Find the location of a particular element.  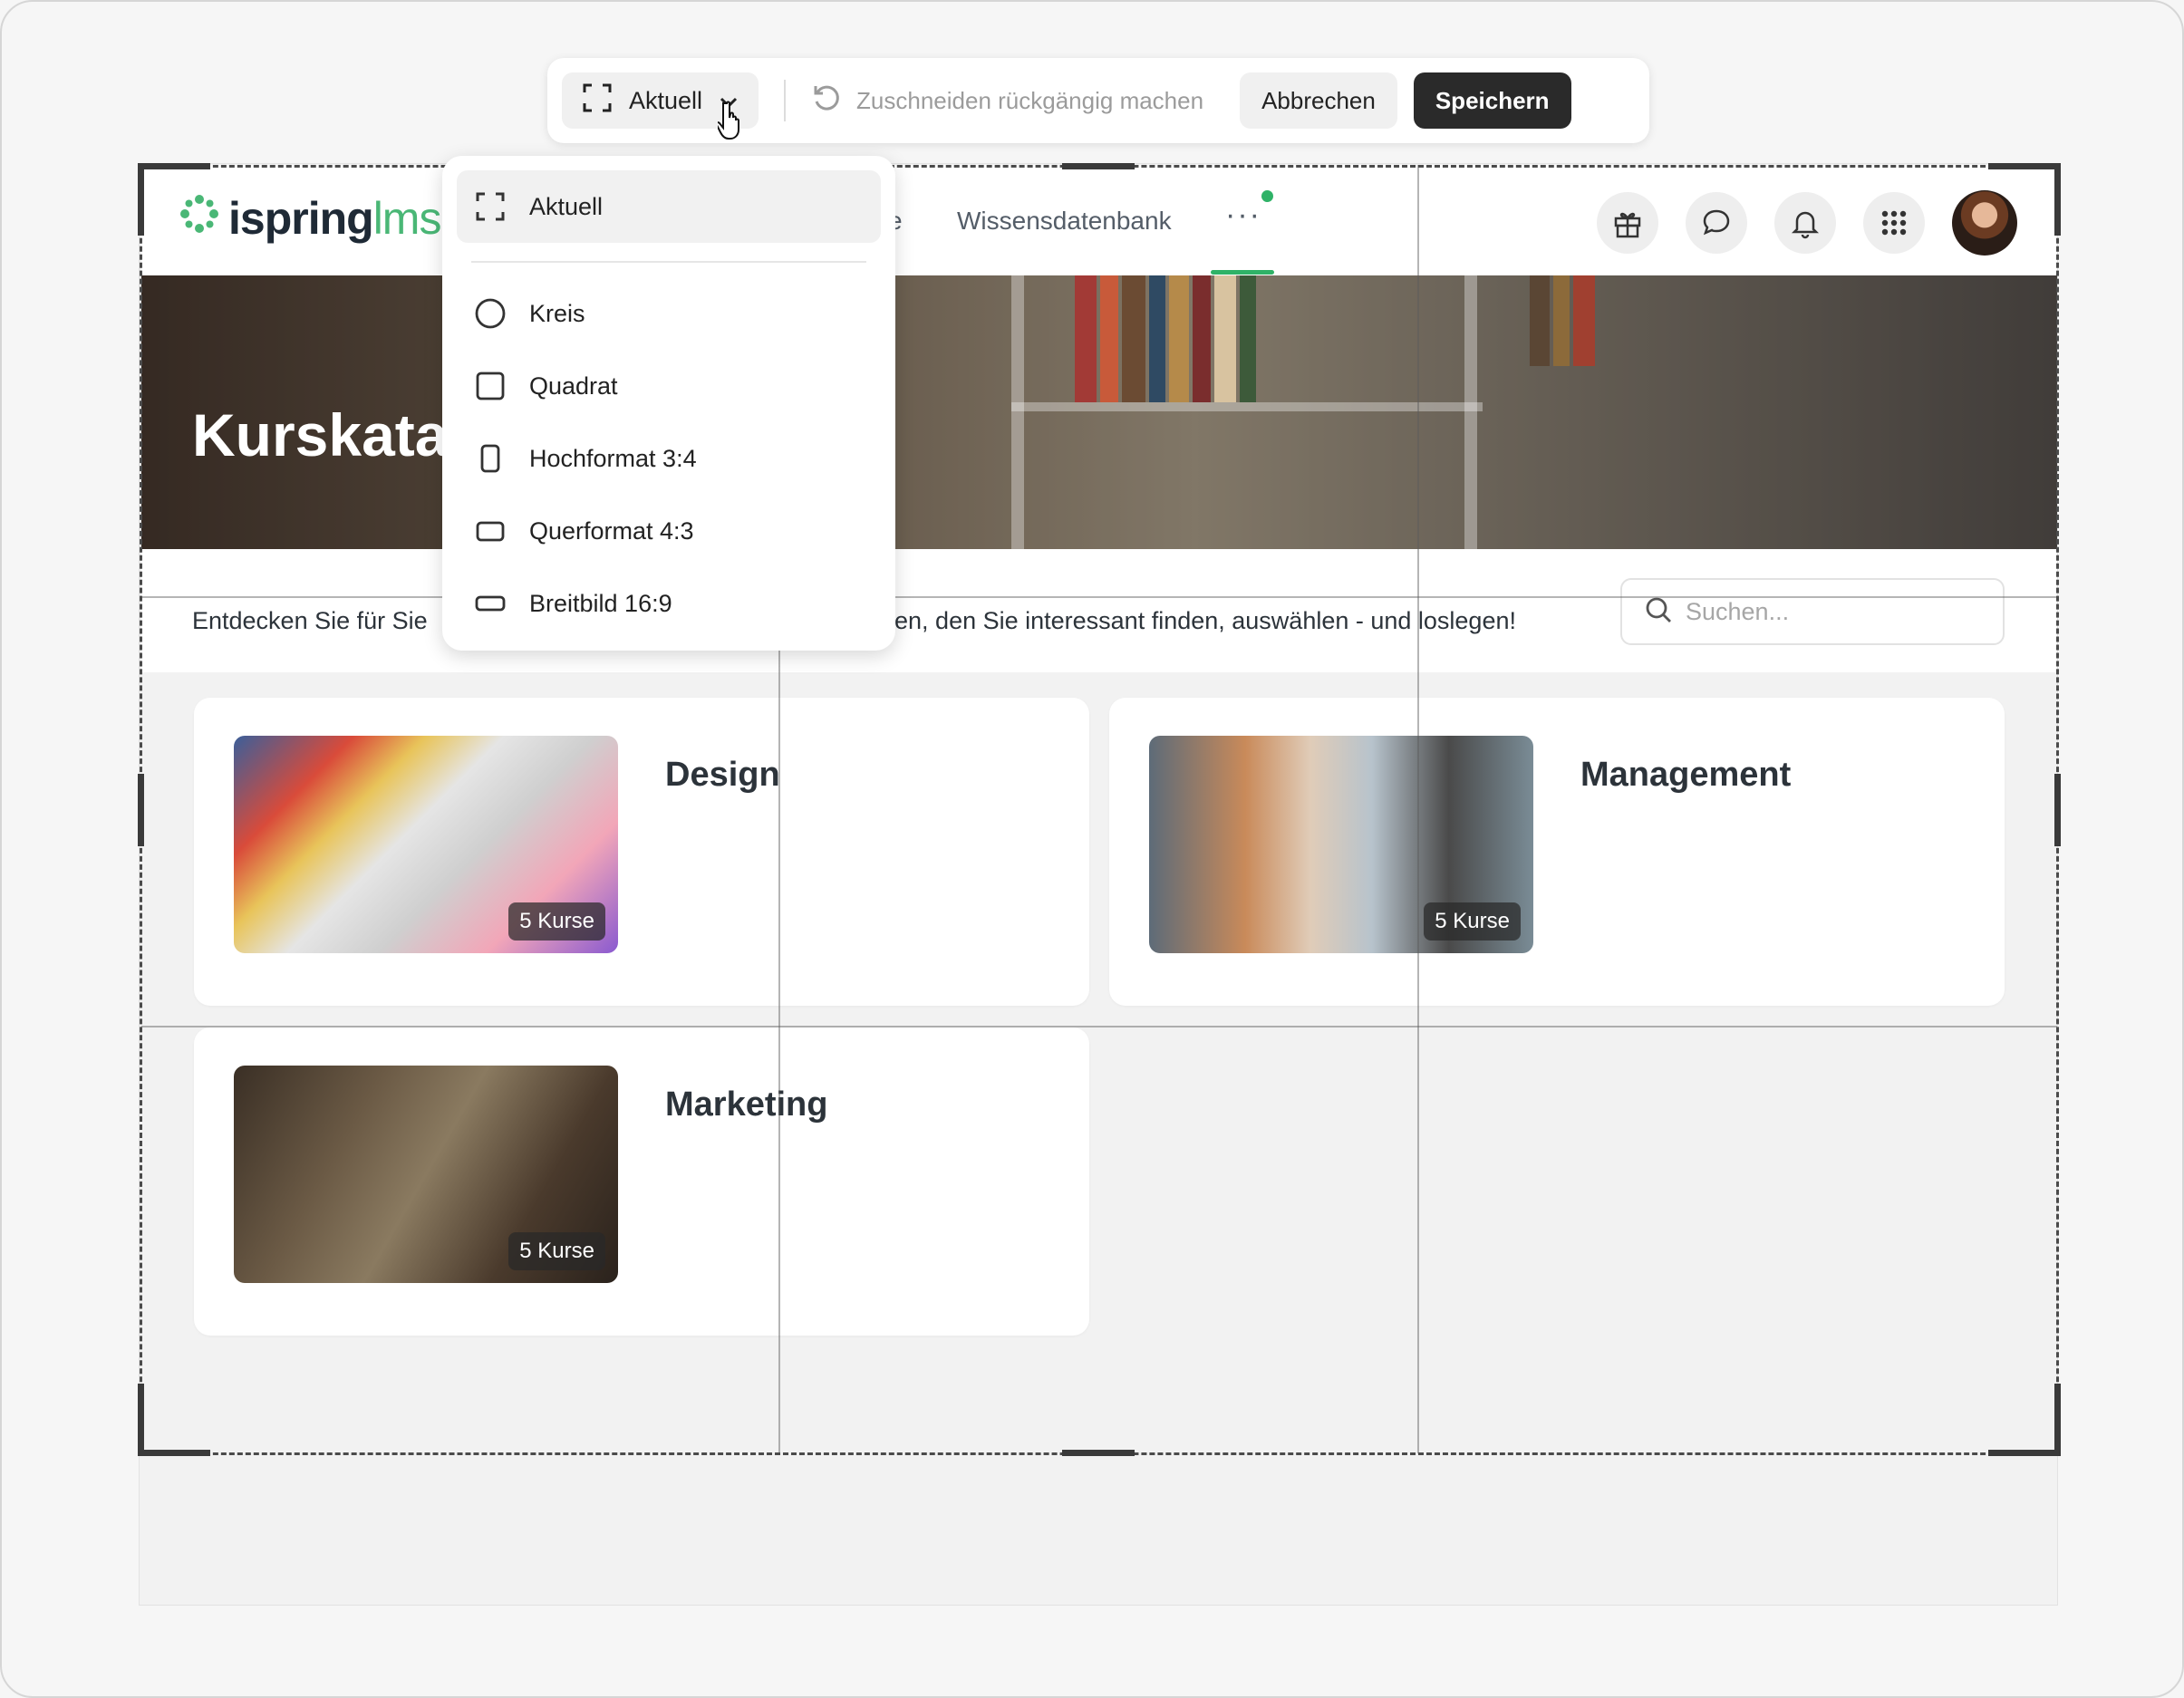

aspect-ratio-label: Aktuell is located at coordinates (666, 100).